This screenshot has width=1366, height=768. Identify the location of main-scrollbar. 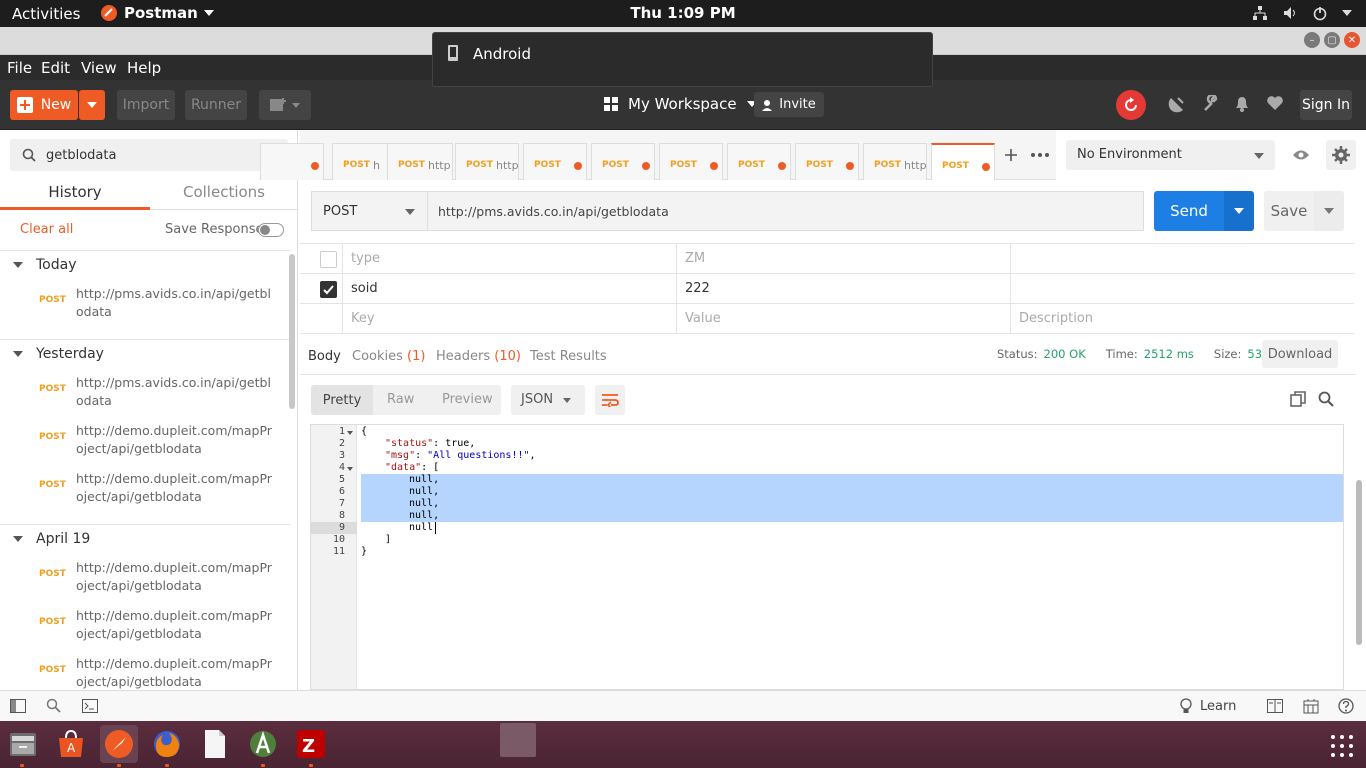
(1359, 562).